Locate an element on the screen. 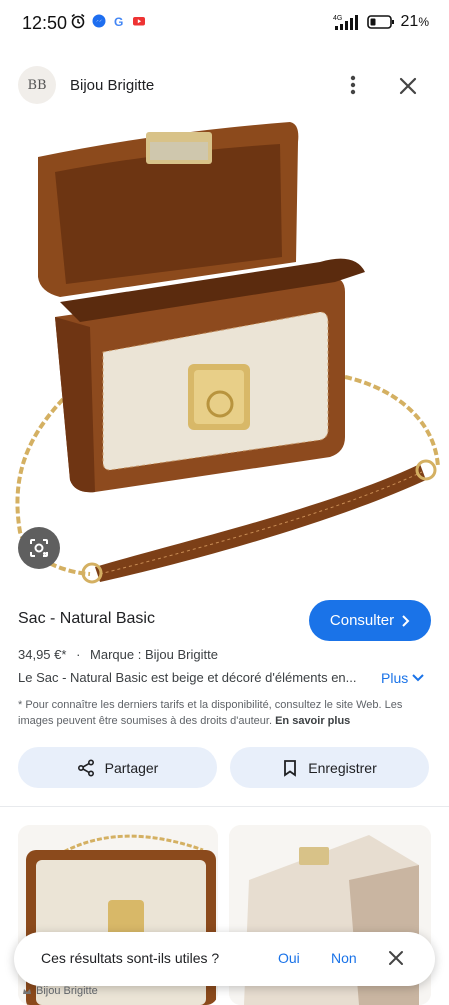 This screenshot has height=1005, width=449. feedback-no-button: Non is located at coordinates (344, 958).